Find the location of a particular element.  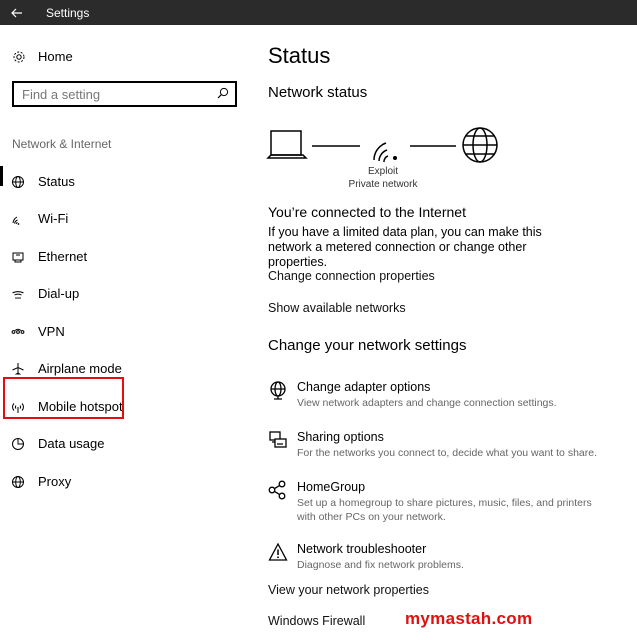

search-icon is located at coordinates (223, 93).